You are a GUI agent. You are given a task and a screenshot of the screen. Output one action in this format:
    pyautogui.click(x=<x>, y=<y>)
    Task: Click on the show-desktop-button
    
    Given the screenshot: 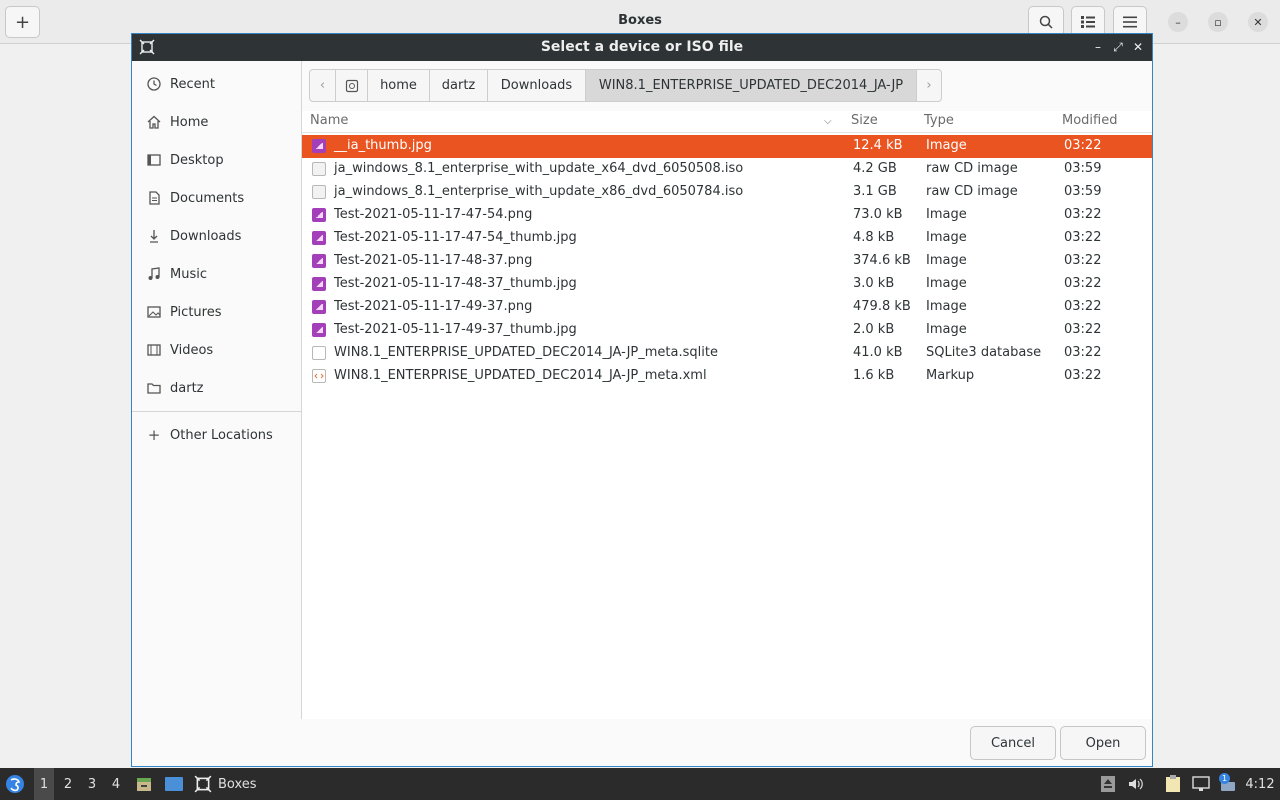 What is the action you would take?
    pyautogui.click(x=174, y=784)
    